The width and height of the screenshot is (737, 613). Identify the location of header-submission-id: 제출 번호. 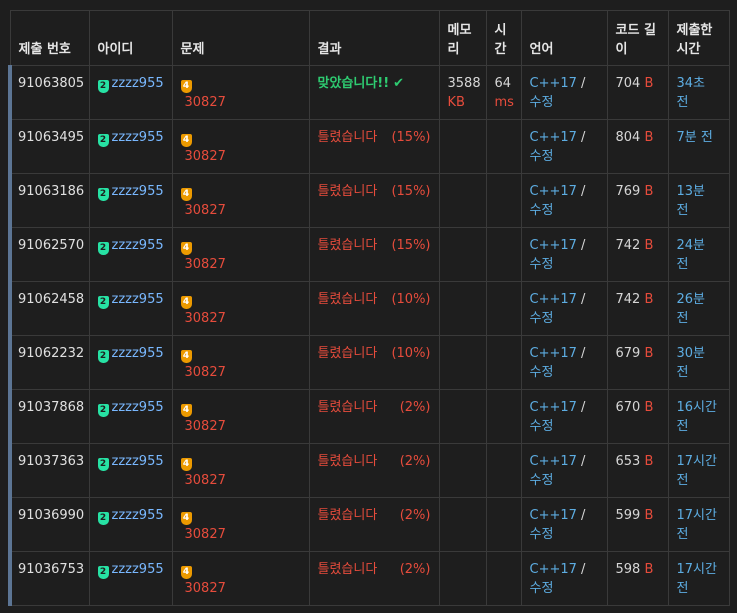
(49, 38).